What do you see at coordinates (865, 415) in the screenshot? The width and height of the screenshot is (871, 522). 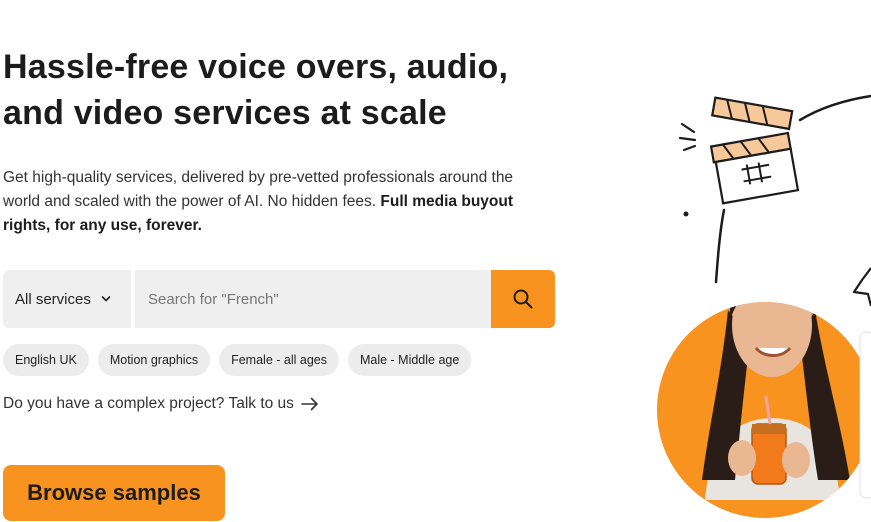 I see `side-card-edge` at bounding box center [865, 415].